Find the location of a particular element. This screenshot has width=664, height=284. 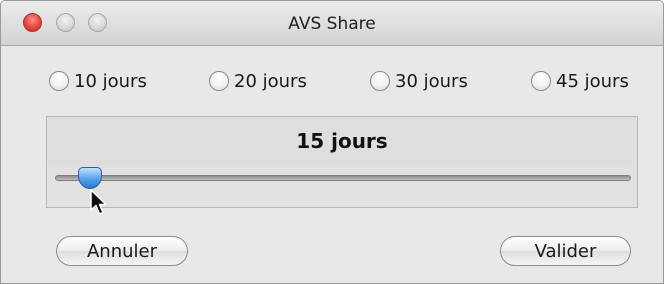

cancel-button: Annuler is located at coordinates (122, 251).